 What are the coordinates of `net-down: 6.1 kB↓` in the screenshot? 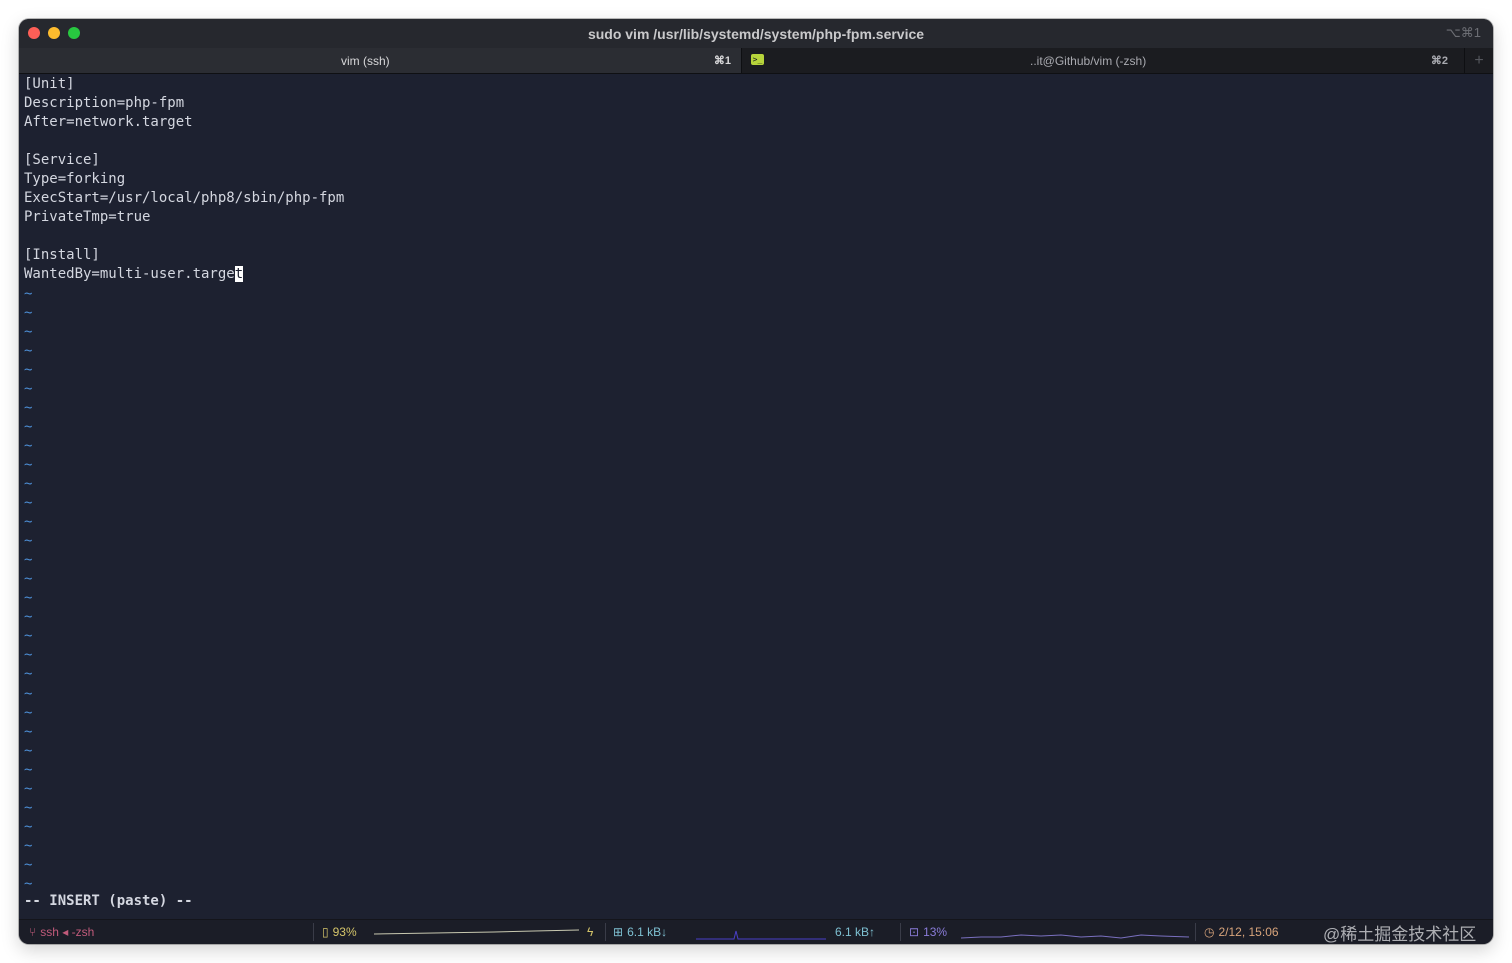 It's located at (647, 932).